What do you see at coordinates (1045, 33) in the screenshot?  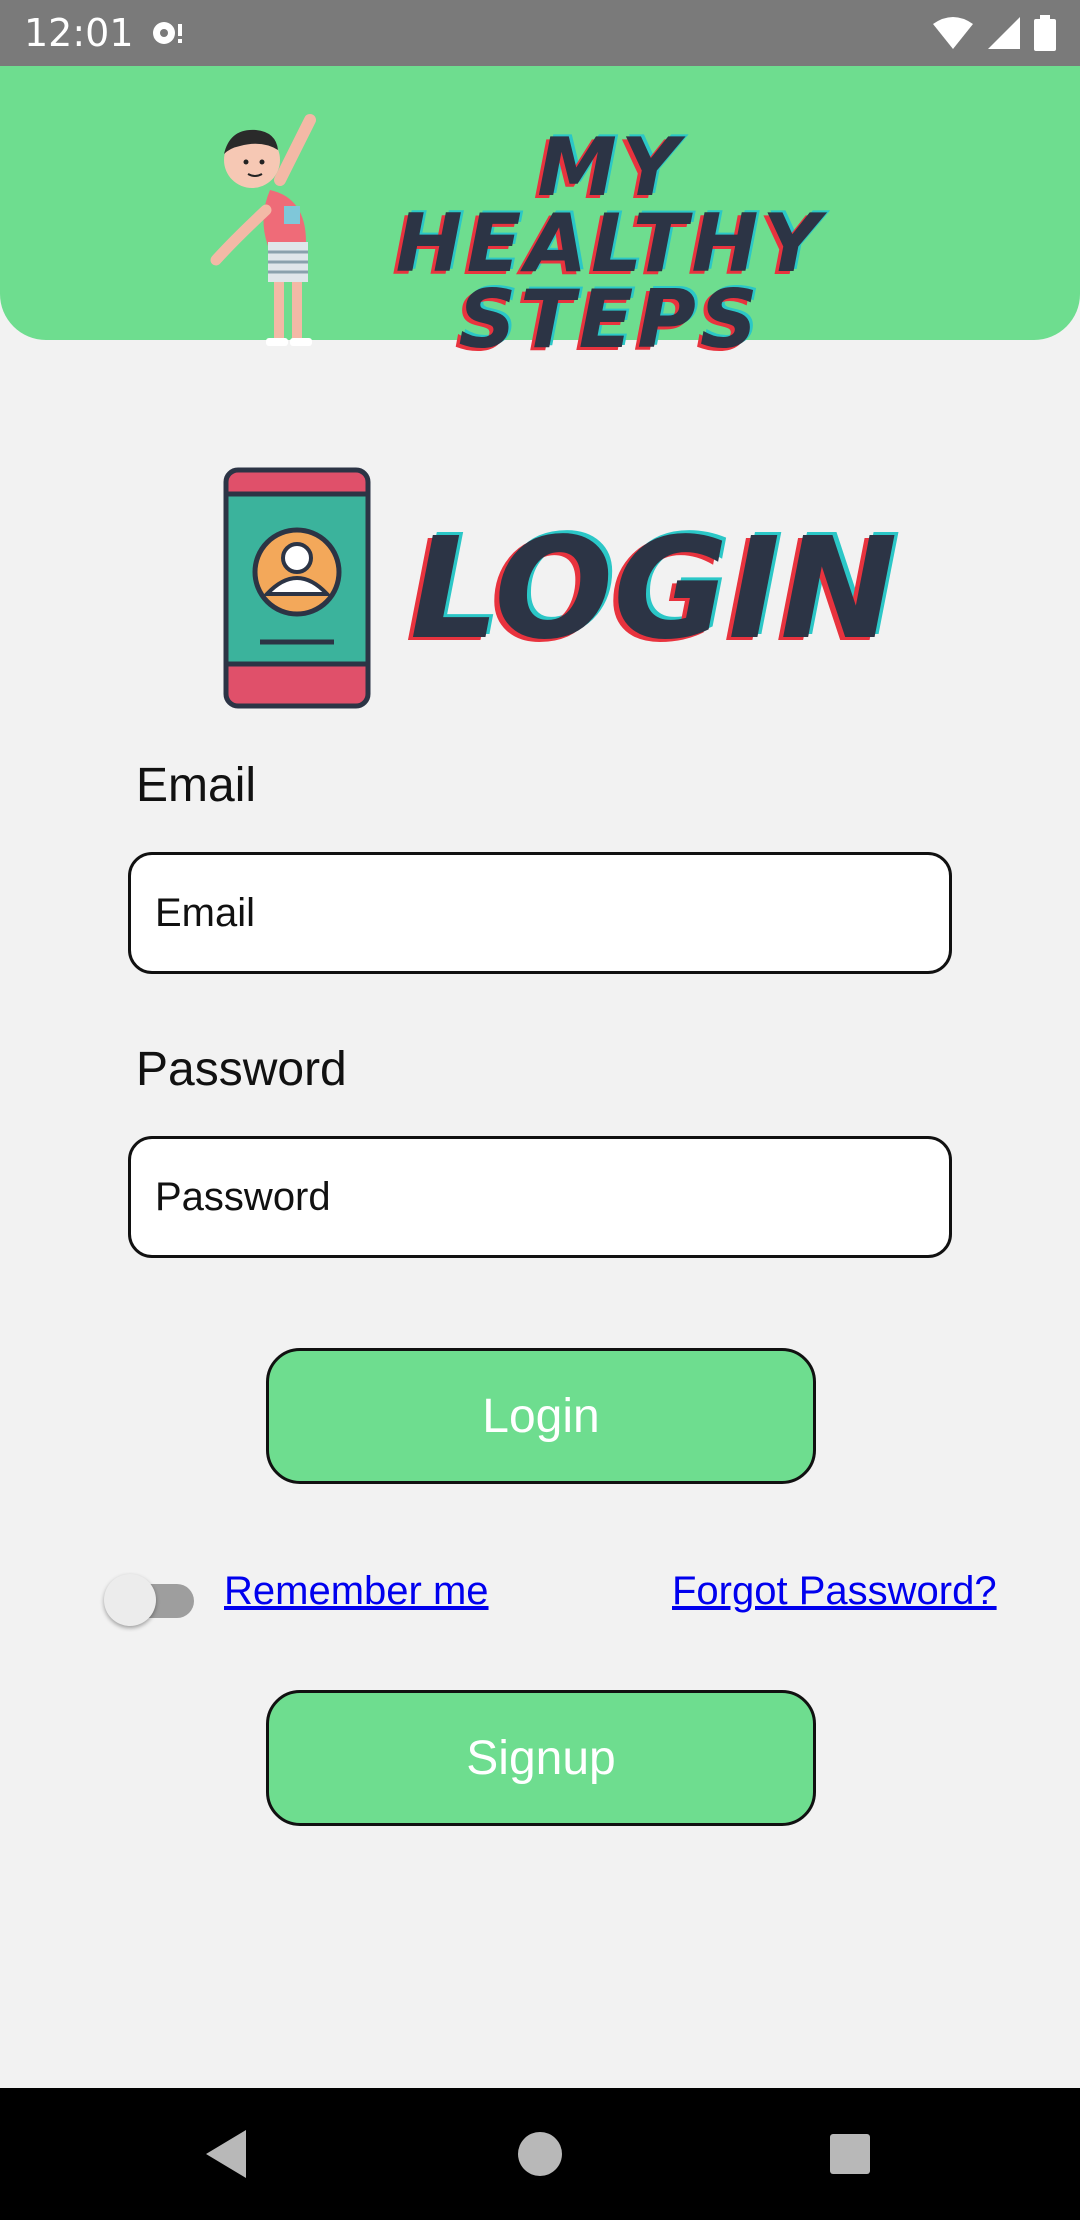 I see `battery-icon` at bounding box center [1045, 33].